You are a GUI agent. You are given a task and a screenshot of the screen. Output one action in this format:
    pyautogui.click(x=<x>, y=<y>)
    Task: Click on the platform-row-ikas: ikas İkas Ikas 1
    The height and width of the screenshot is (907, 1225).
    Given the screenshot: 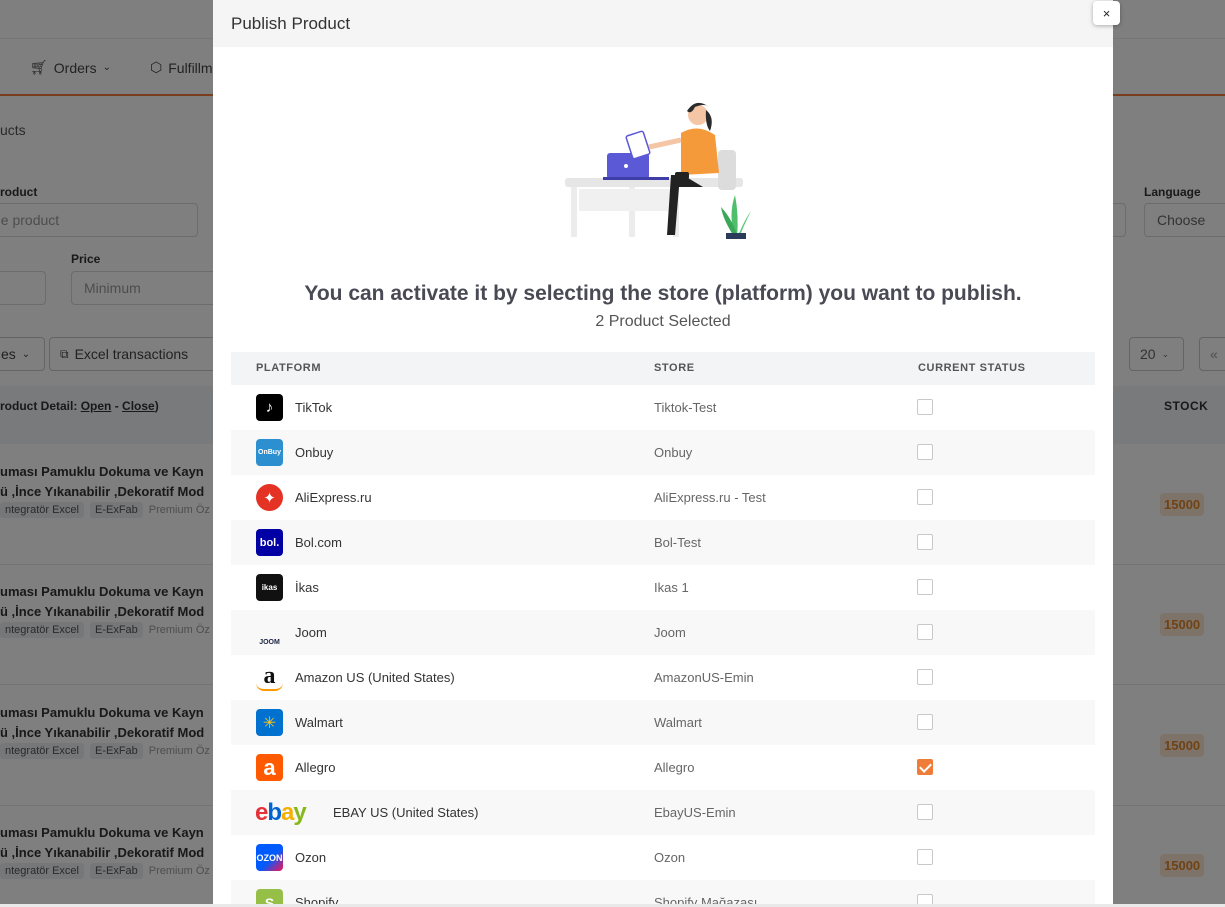 What is the action you would take?
    pyautogui.click(x=663, y=587)
    